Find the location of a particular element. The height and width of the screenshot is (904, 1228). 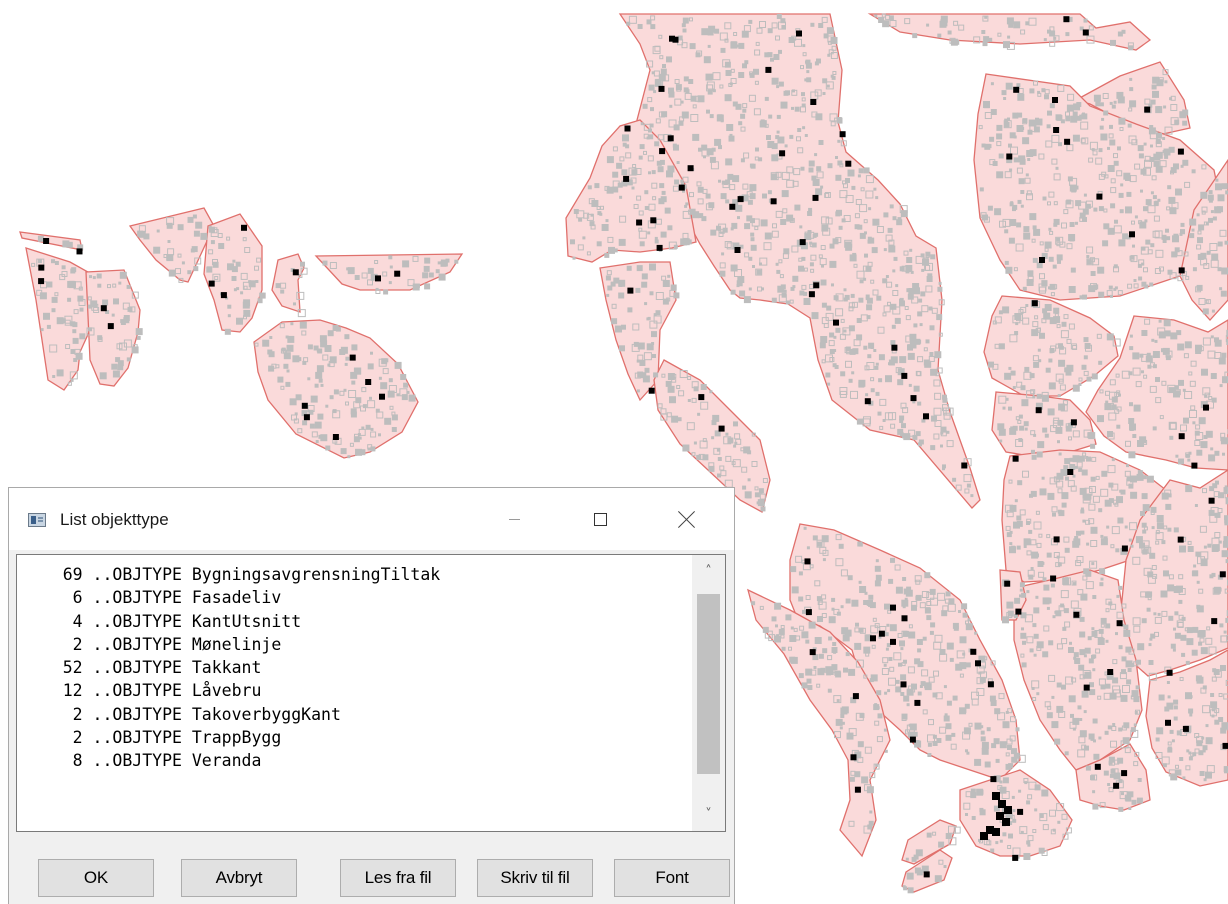

minimize-button is located at coordinates (514, 519).